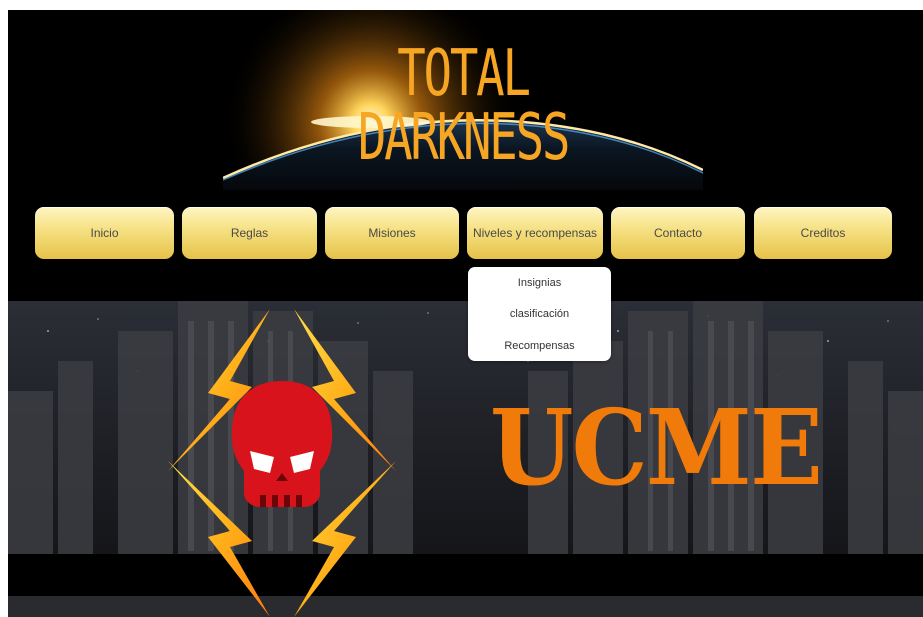 This screenshot has width=923, height=617. I want to click on ucme-logo-text: UCME, so click(656, 447).